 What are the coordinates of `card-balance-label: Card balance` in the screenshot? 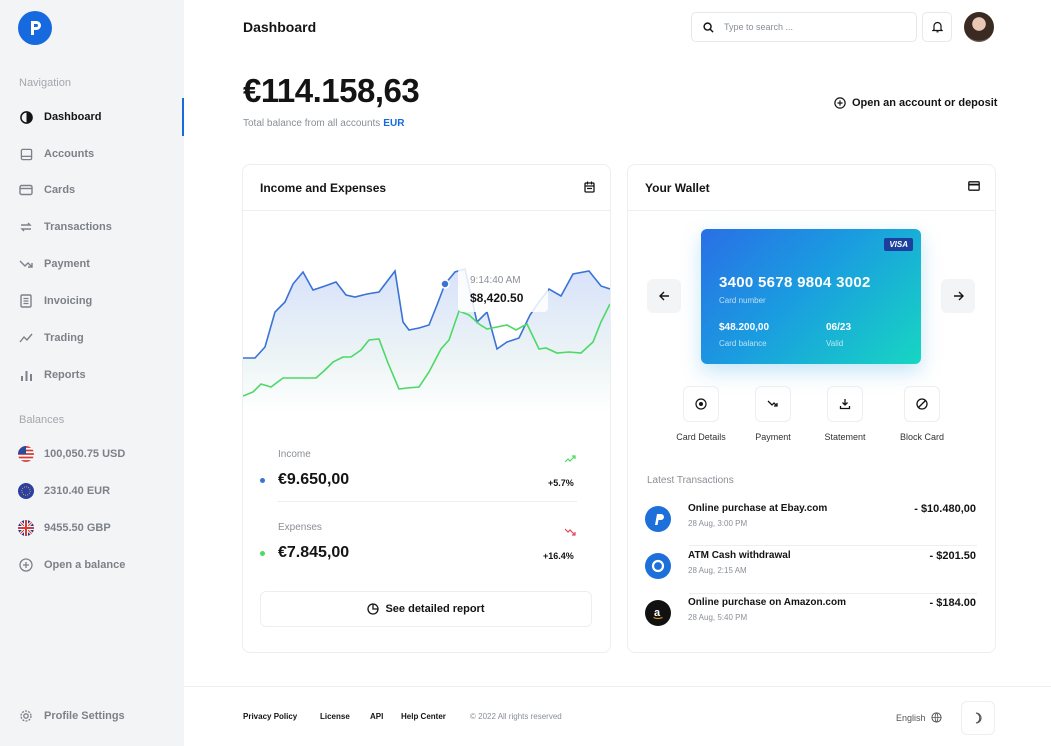 It's located at (743, 343).